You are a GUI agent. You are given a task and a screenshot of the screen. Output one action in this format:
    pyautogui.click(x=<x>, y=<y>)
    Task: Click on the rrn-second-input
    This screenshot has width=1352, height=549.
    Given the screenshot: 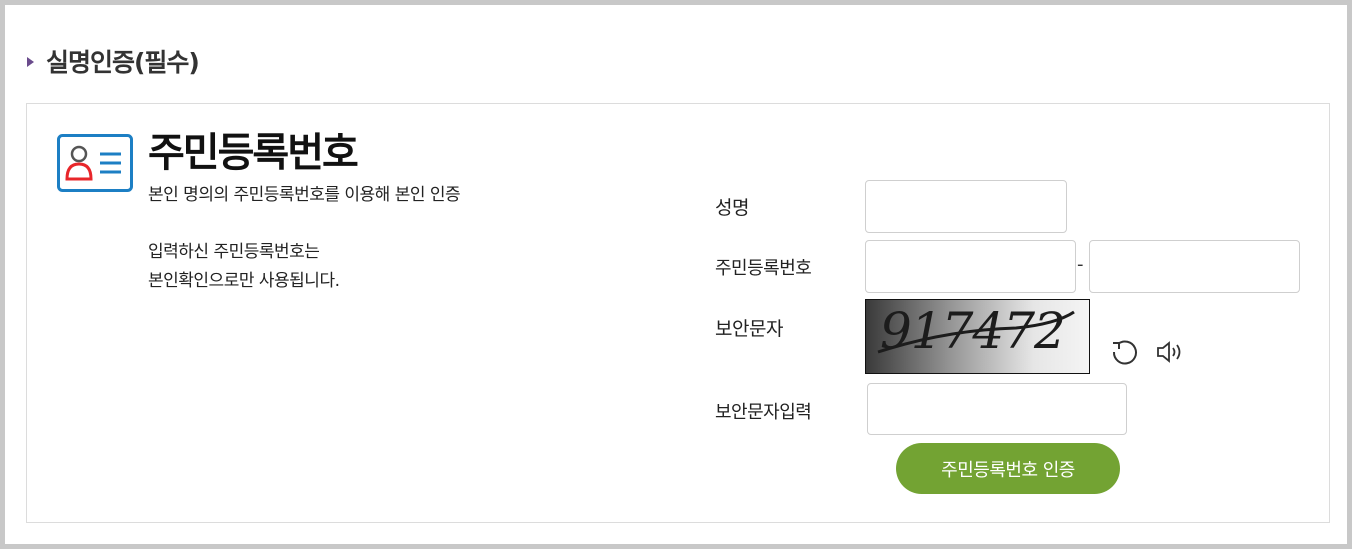 What is the action you would take?
    pyautogui.click(x=1194, y=266)
    